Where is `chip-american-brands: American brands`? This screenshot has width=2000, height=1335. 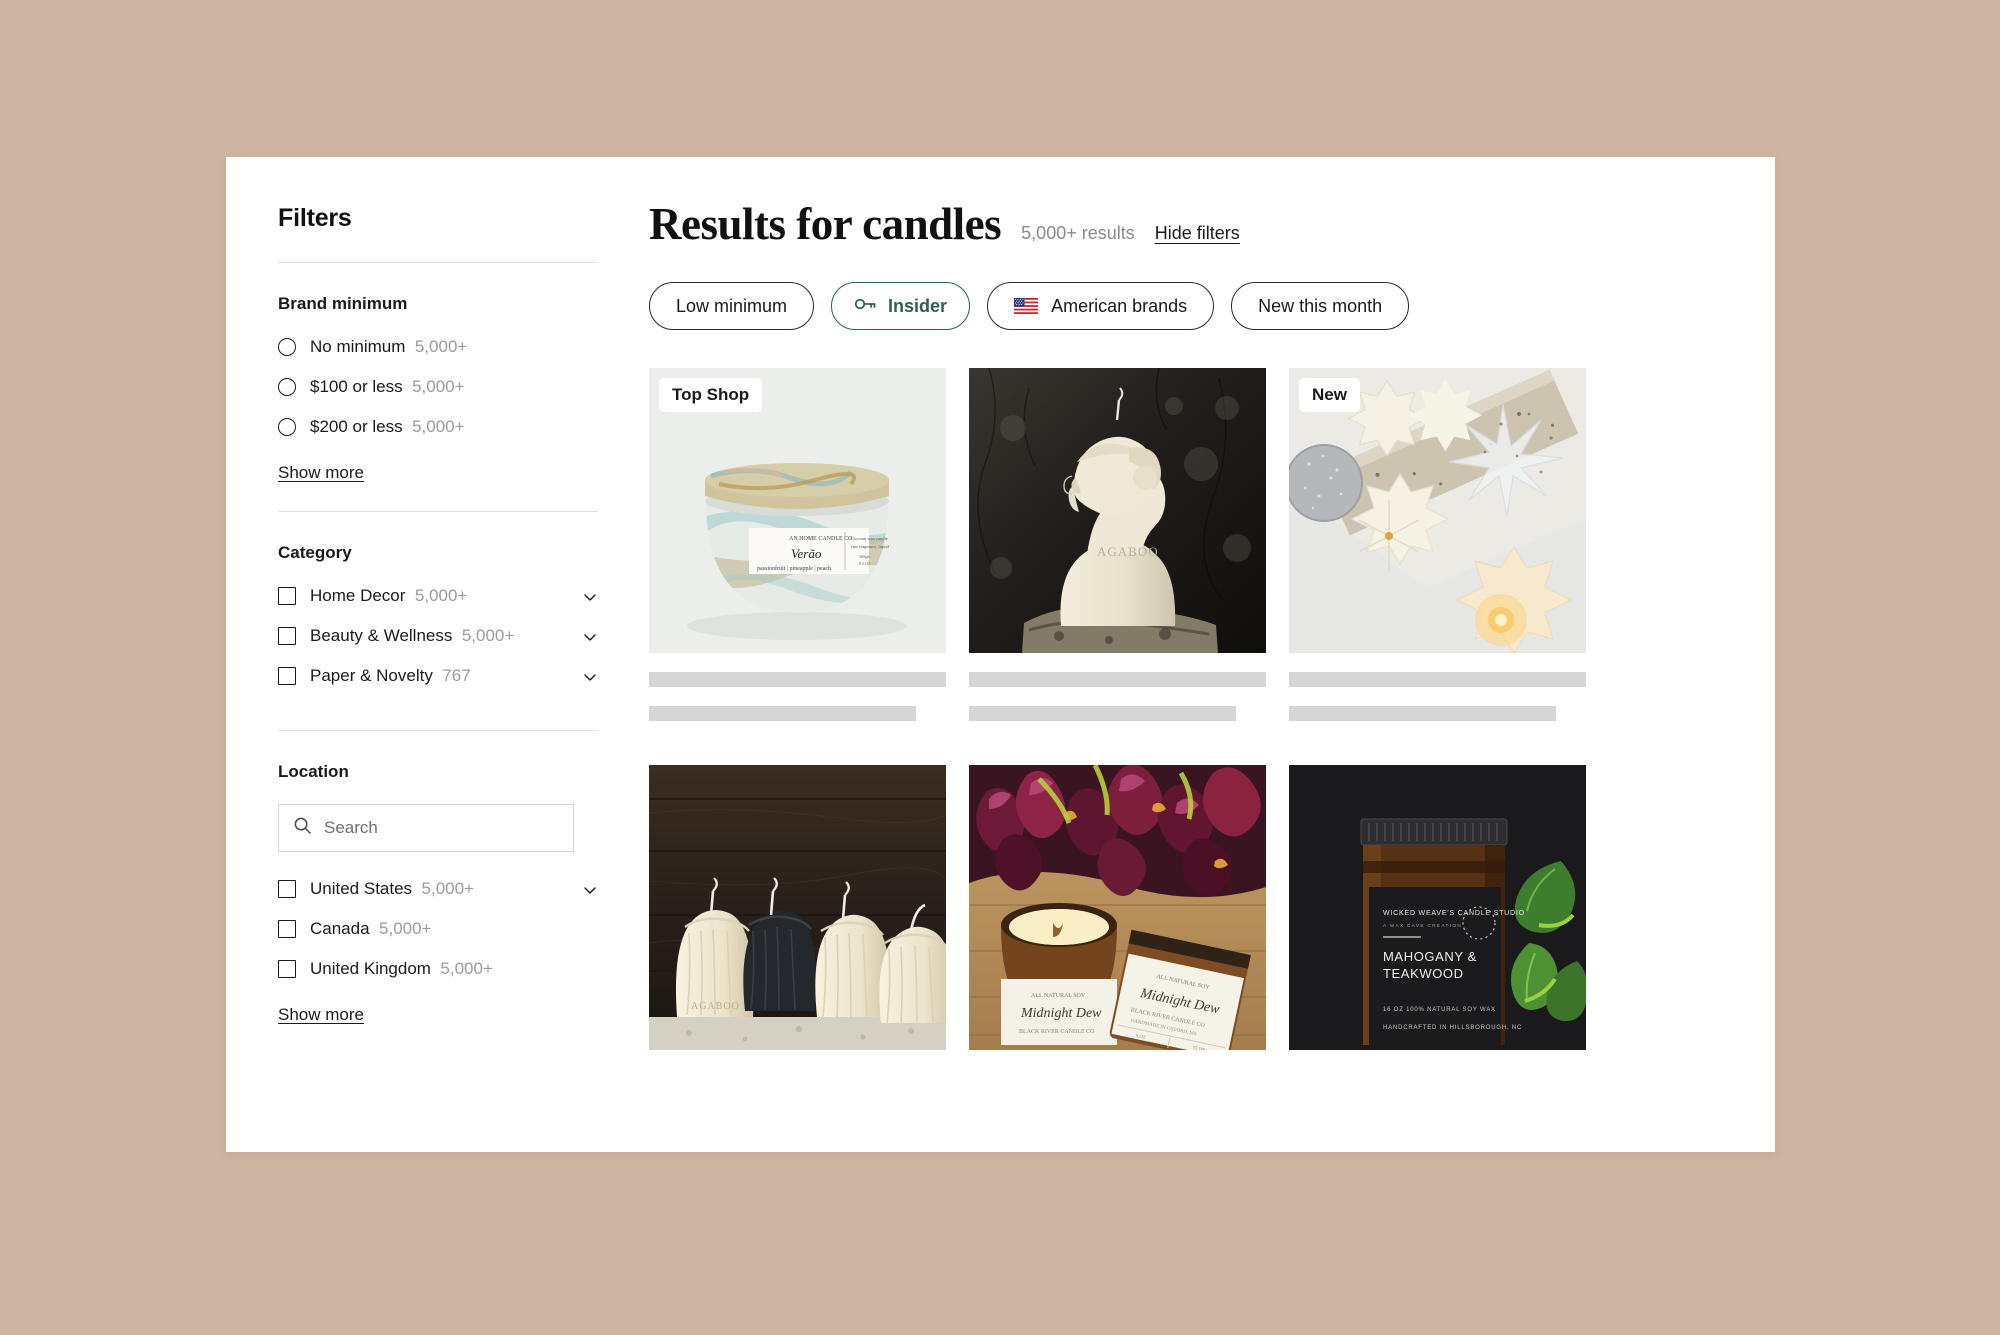
chip-american-brands: American brands is located at coordinates (1101, 306).